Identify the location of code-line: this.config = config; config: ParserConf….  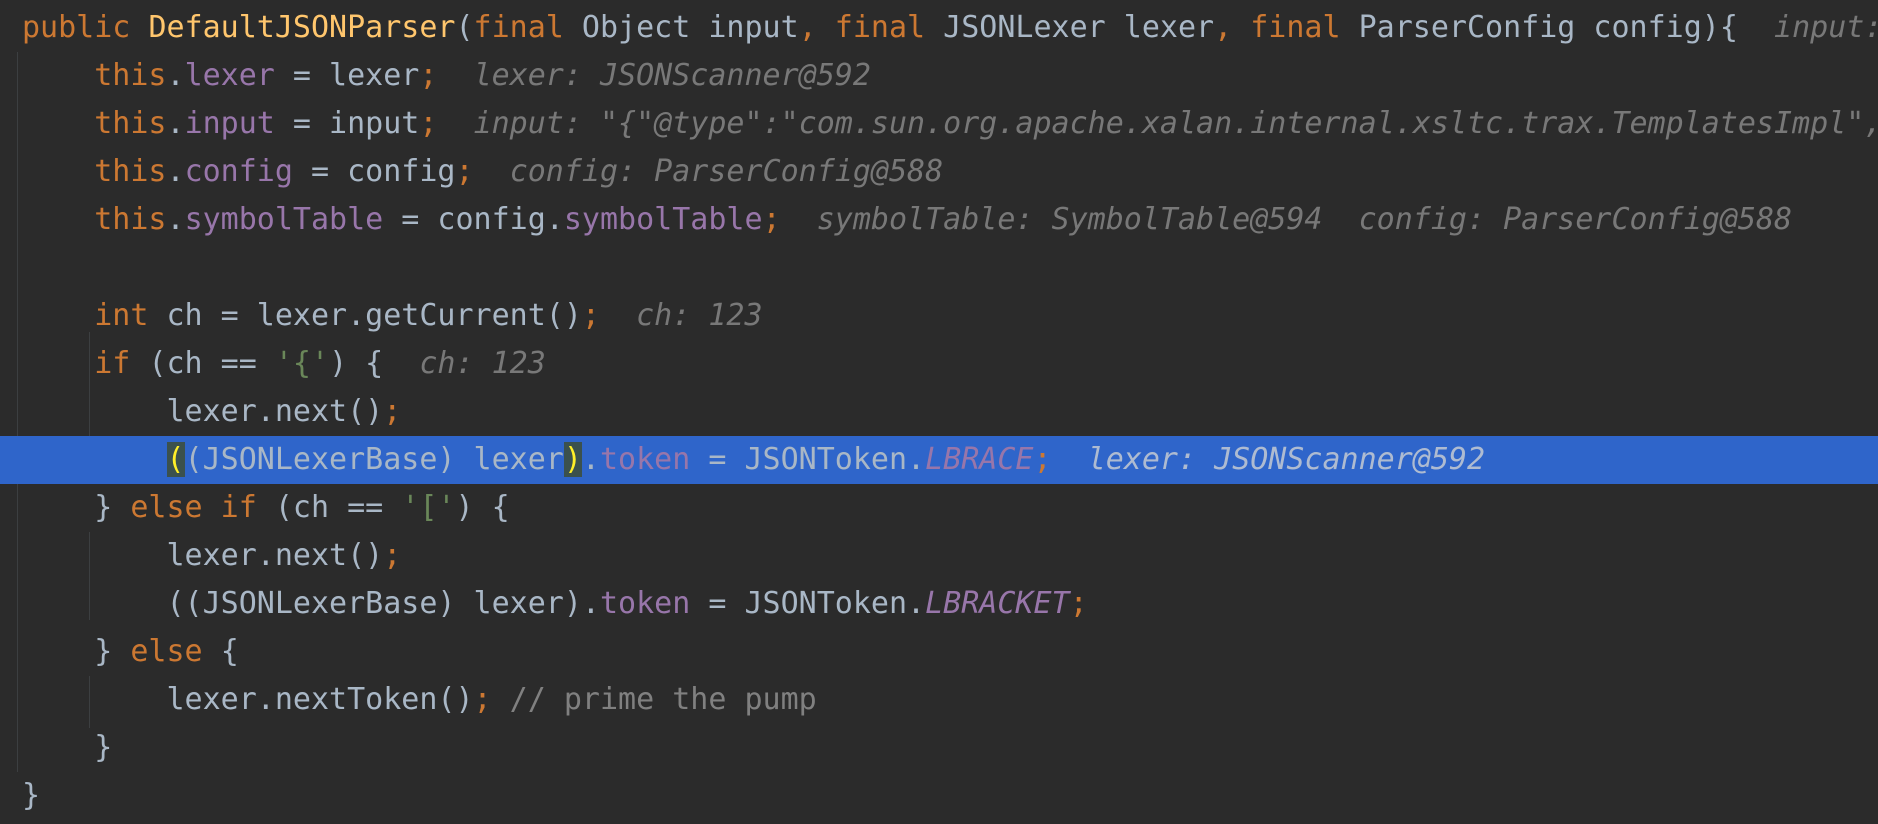
(939, 172).